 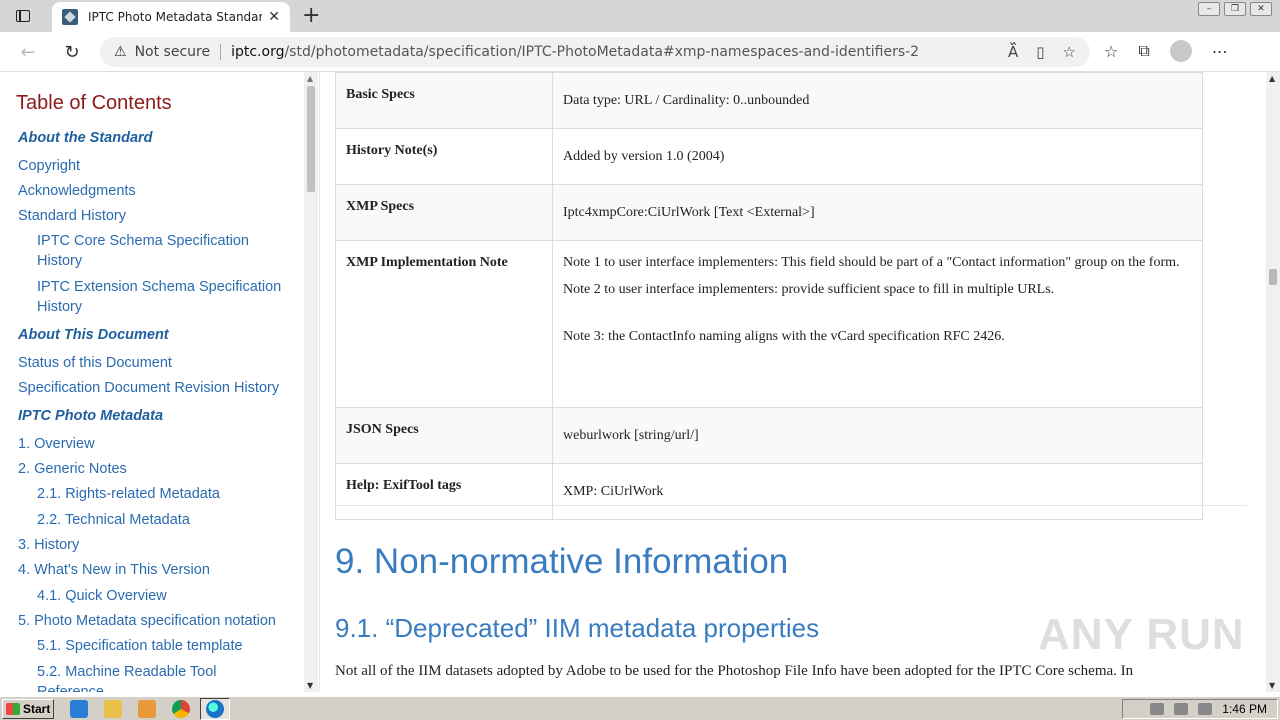 What do you see at coordinates (1209, 9) in the screenshot?
I see `minimize-button: –` at bounding box center [1209, 9].